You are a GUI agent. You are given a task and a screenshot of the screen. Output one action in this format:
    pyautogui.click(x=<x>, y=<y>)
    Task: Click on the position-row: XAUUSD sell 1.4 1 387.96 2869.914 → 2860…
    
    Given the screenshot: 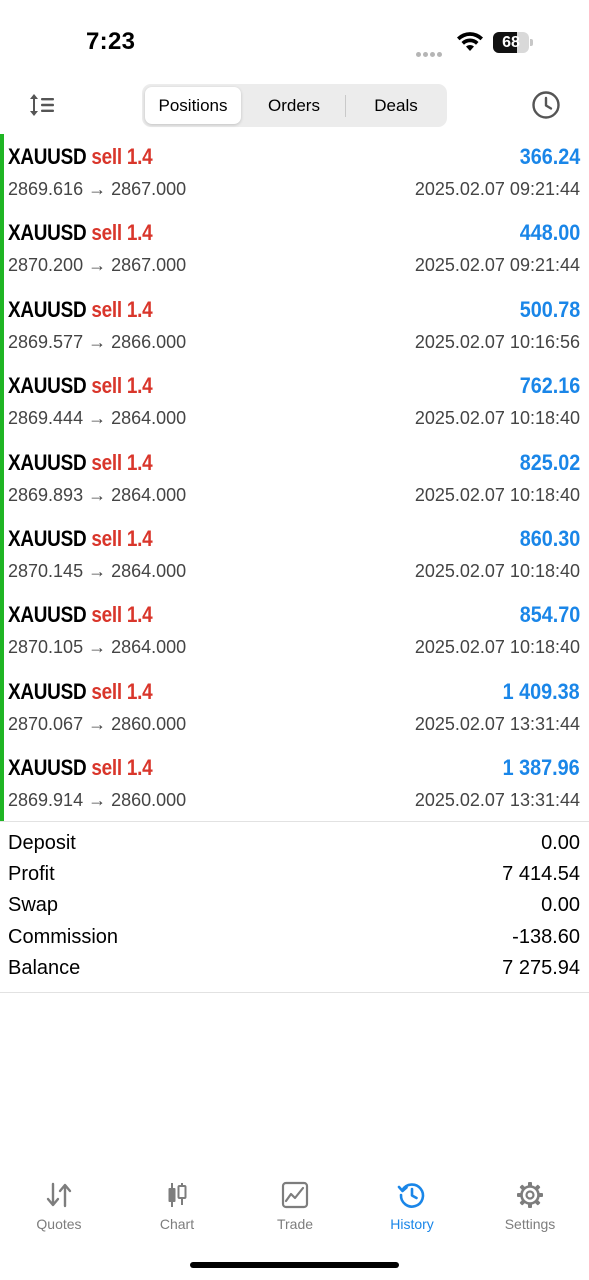 What is the action you would take?
    pyautogui.click(x=294, y=783)
    